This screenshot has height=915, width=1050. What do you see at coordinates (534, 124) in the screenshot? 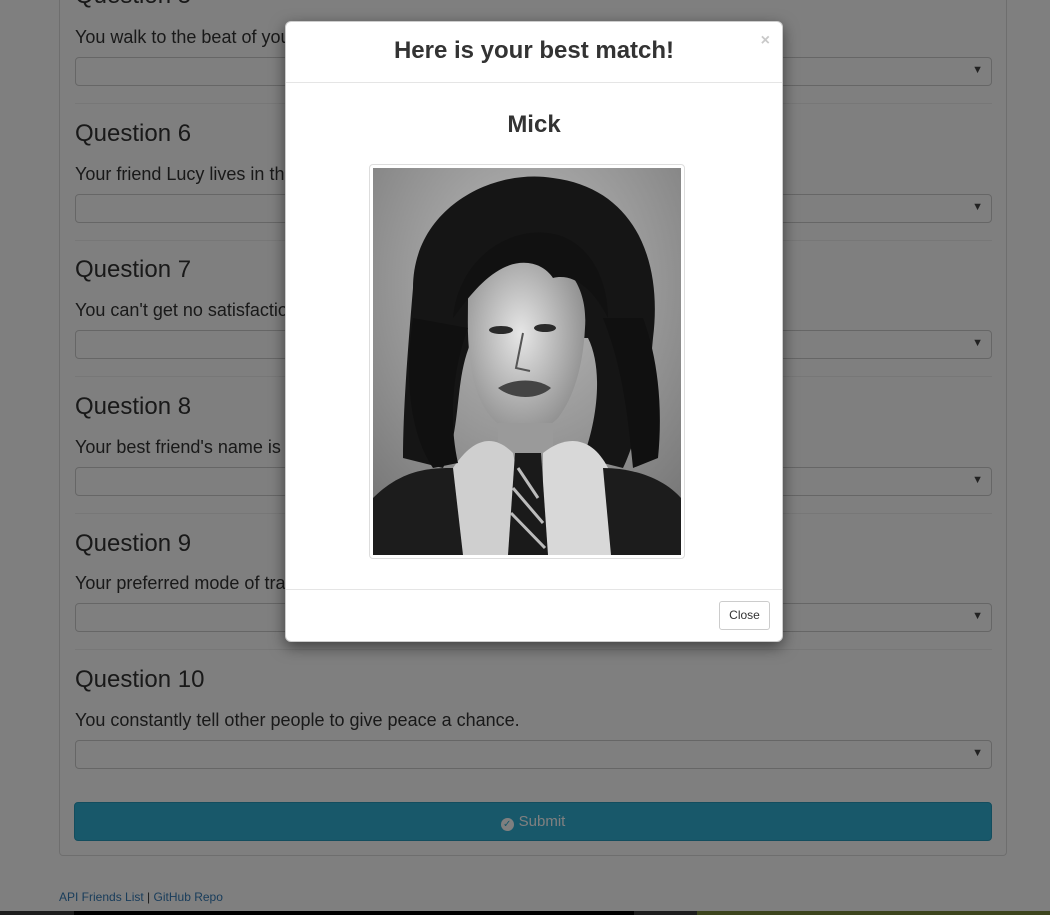
I see `match-name: Mick` at bounding box center [534, 124].